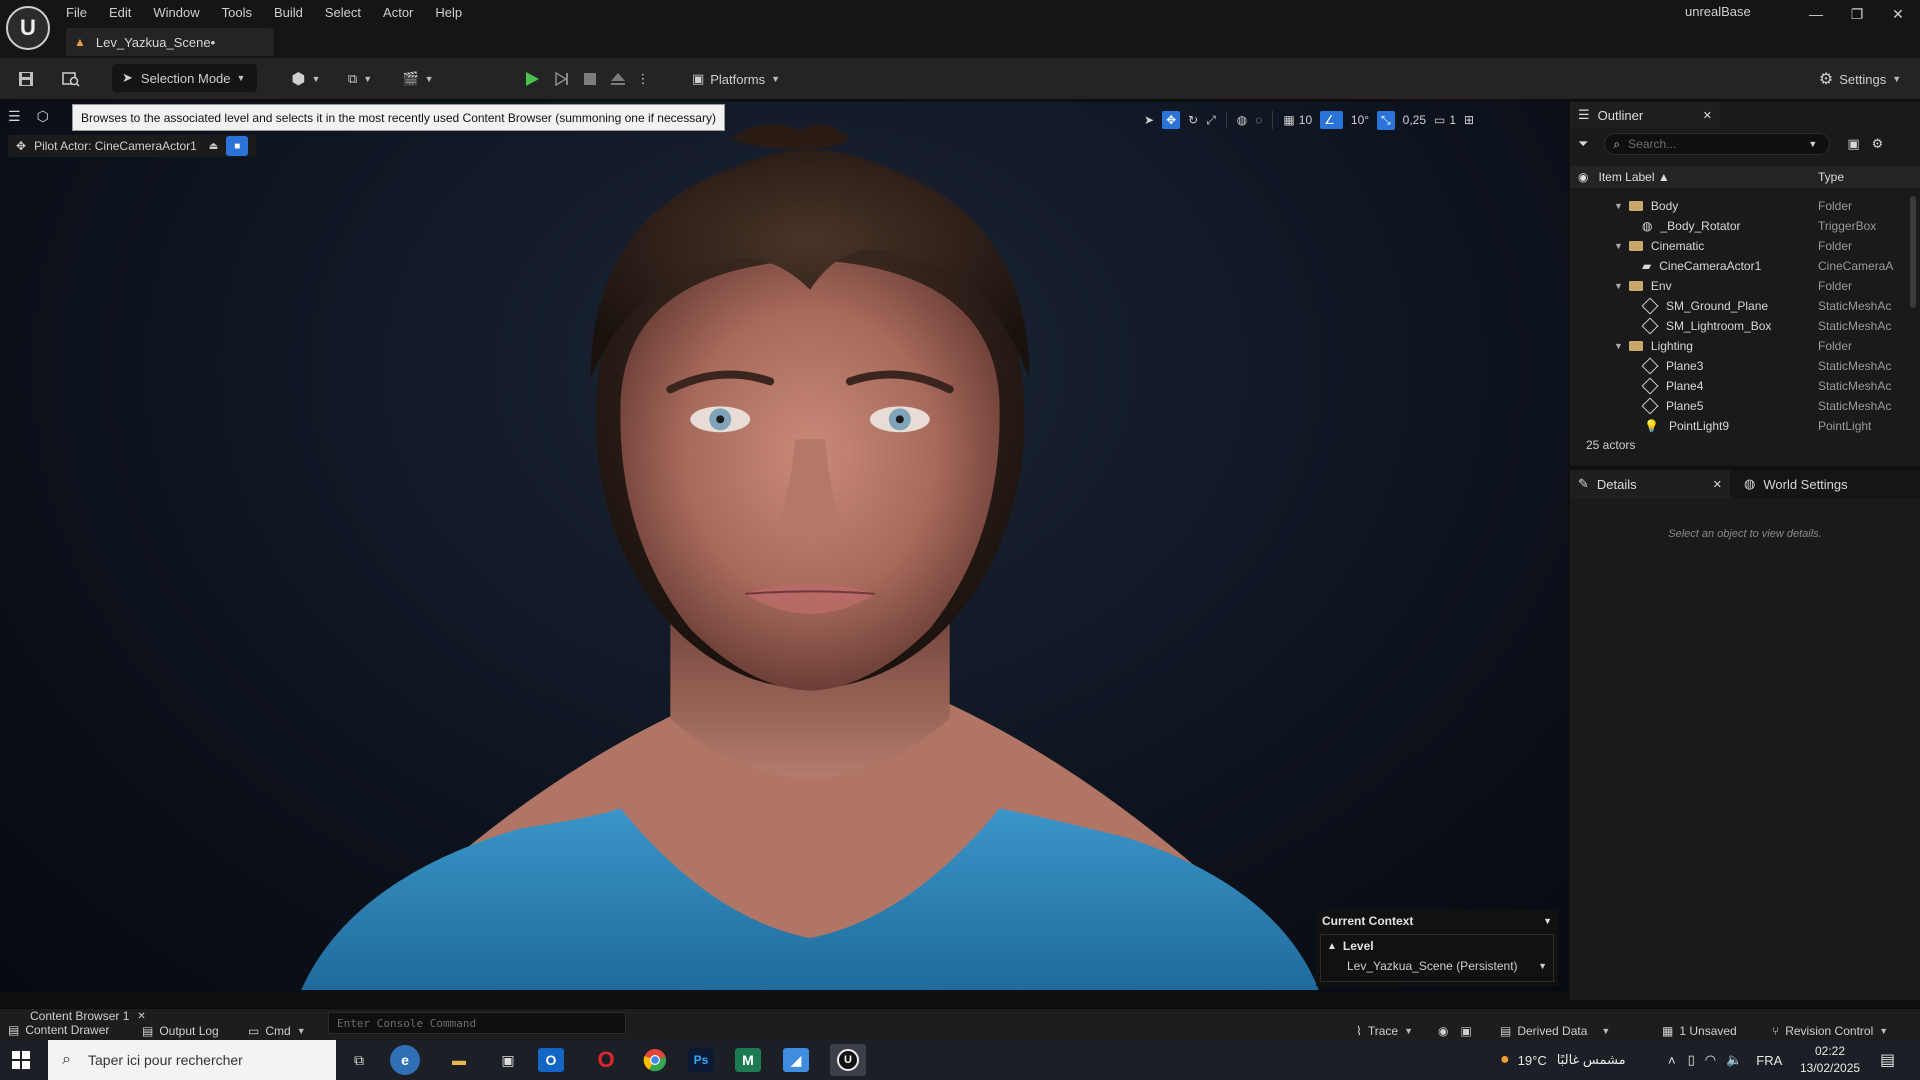 The image size is (1920, 1080). Describe the element at coordinates (1469, 120) in the screenshot. I see `viewport-layout-icon: ⊞` at that location.